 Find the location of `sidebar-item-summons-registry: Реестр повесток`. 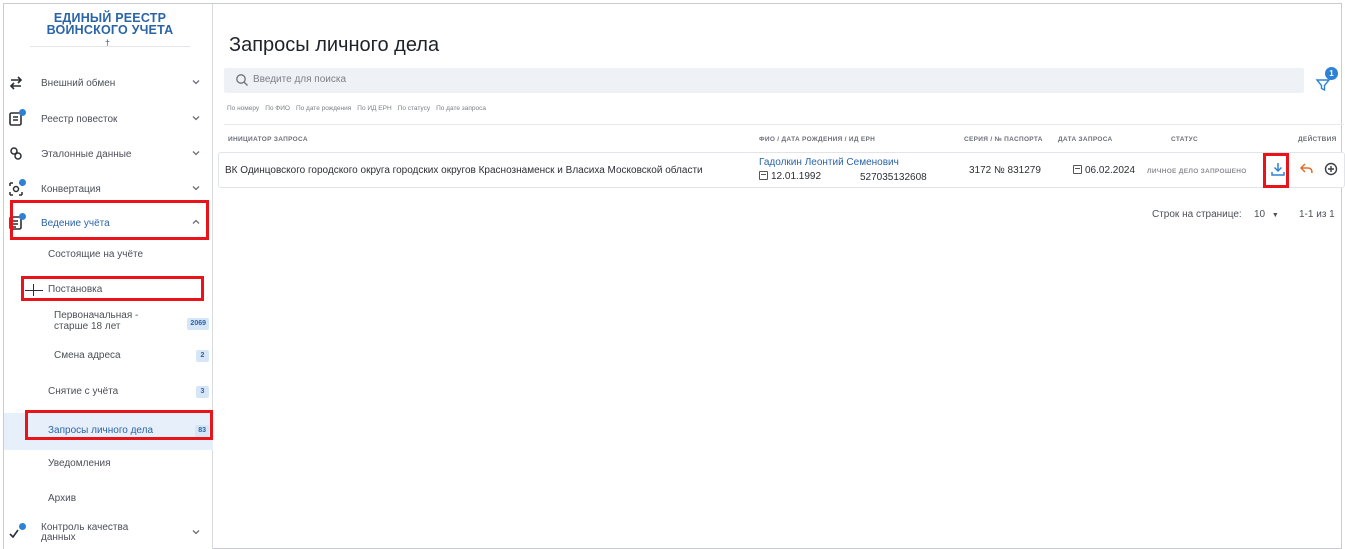

sidebar-item-summons-registry: Реестр повесток is located at coordinates (108, 119).